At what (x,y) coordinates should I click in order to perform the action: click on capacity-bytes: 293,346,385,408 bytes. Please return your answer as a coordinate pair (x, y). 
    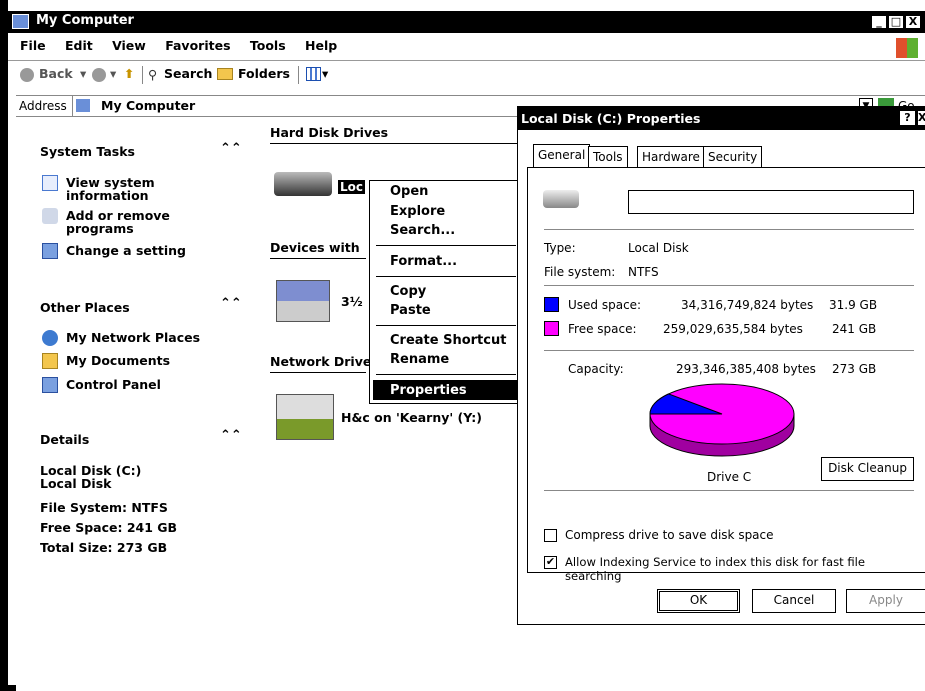
    Looking at the image, I should click on (746, 369).